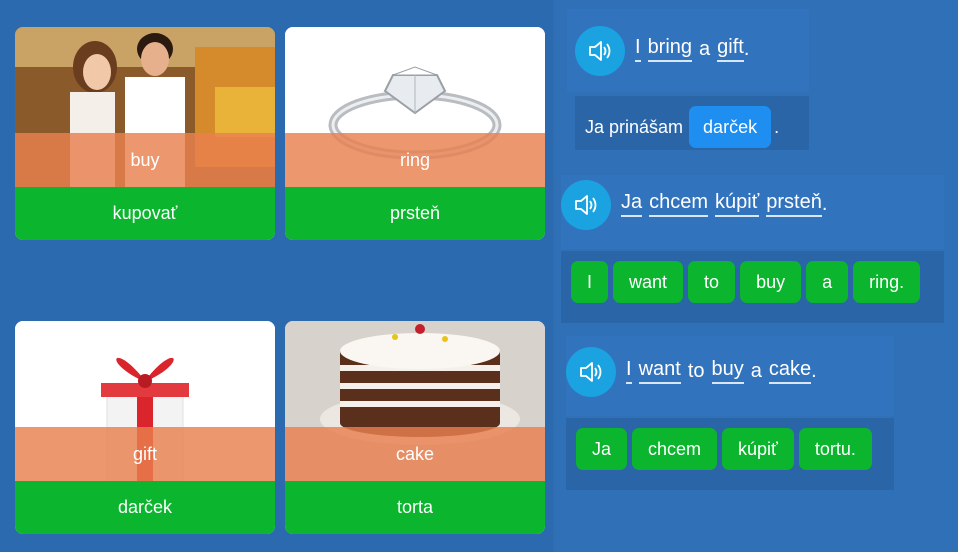 This screenshot has width=958, height=552. I want to click on prompt-word: chcem, so click(679, 204).